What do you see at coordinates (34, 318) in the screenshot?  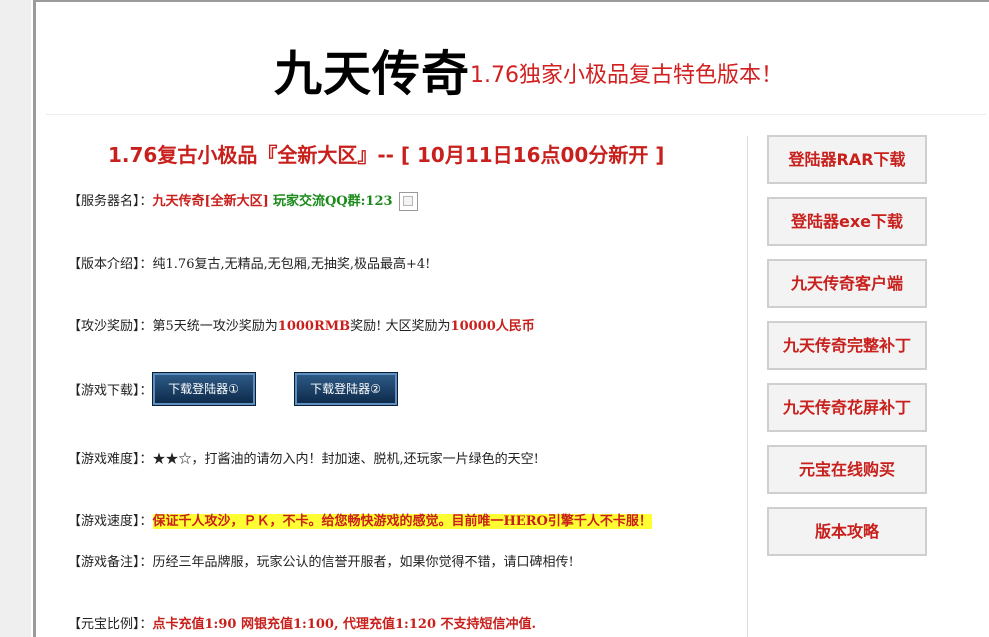 I see `frame-border-left` at bounding box center [34, 318].